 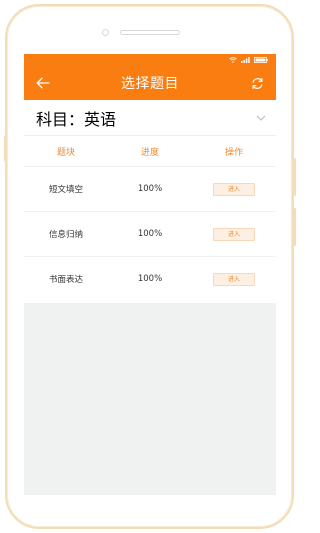 What do you see at coordinates (233, 60) in the screenshot?
I see `wifi-icon` at bounding box center [233, 60].